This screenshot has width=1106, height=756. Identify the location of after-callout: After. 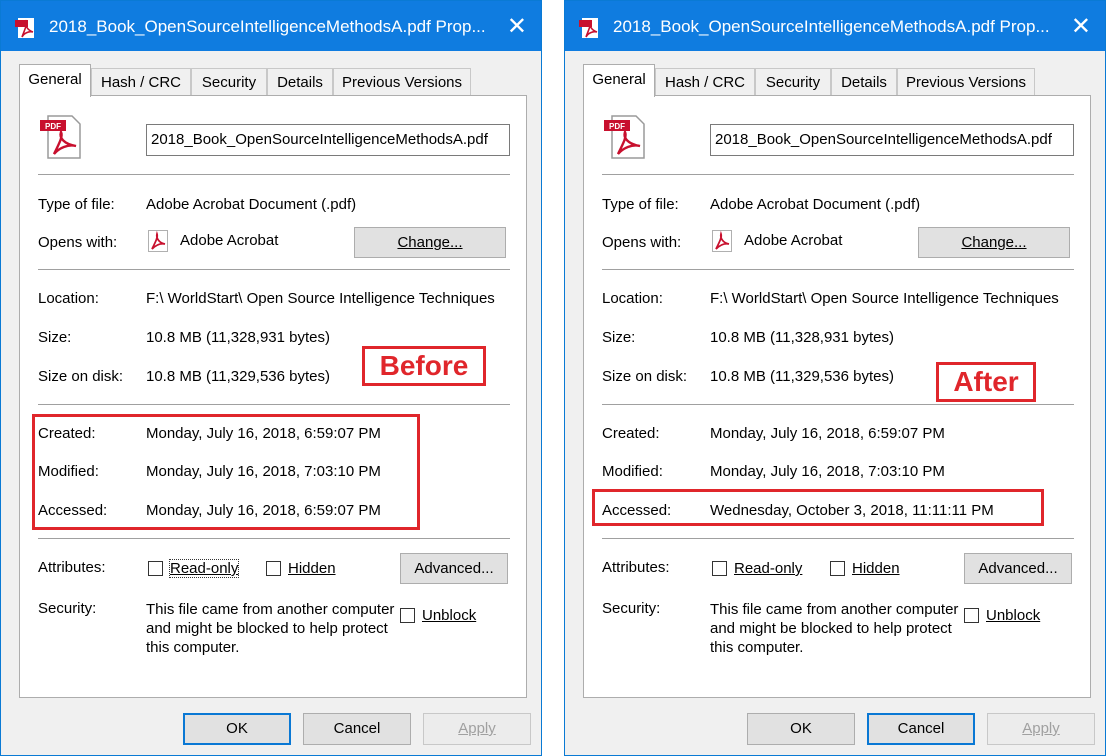
(986, 382).